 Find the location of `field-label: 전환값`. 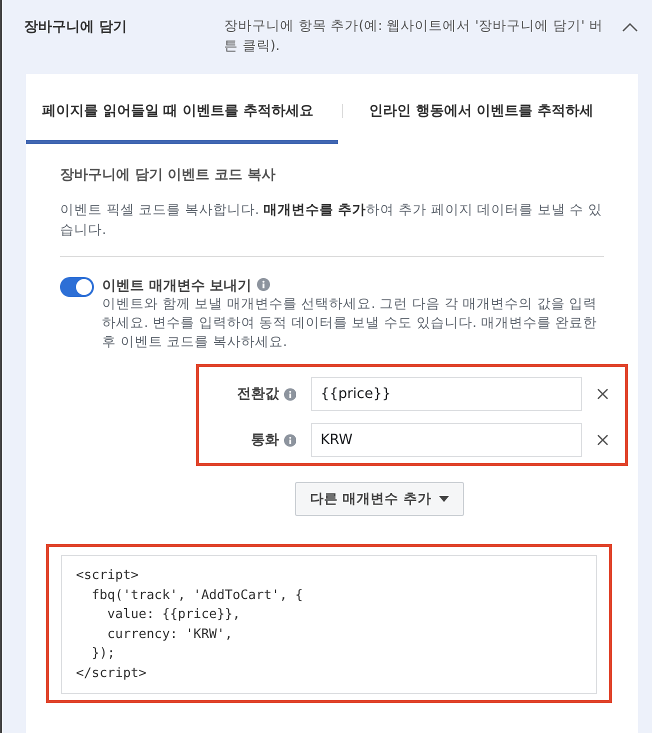

field-label: 전환값 is located at coordinates (257, 394).